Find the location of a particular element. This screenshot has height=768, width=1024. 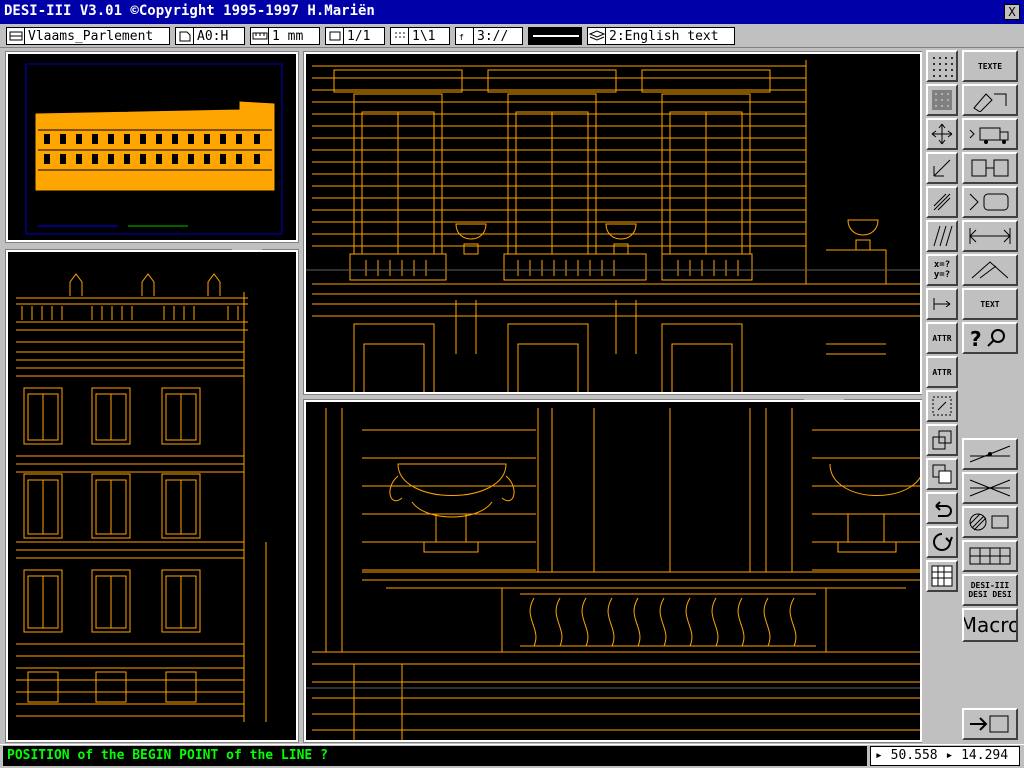

snap-grid-icon is located at coordinates (400, 36).